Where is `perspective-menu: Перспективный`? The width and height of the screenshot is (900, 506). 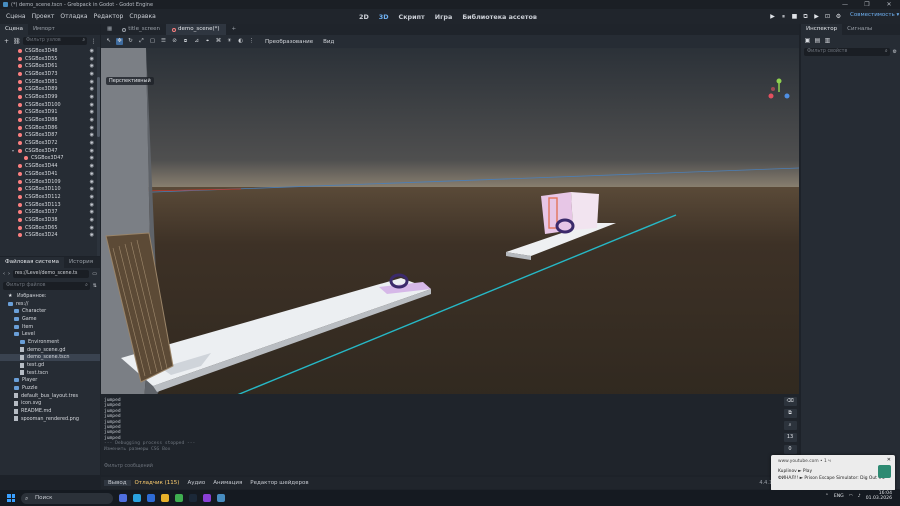
perspective-menu: Перспективный is located at coordinates (130, 81).